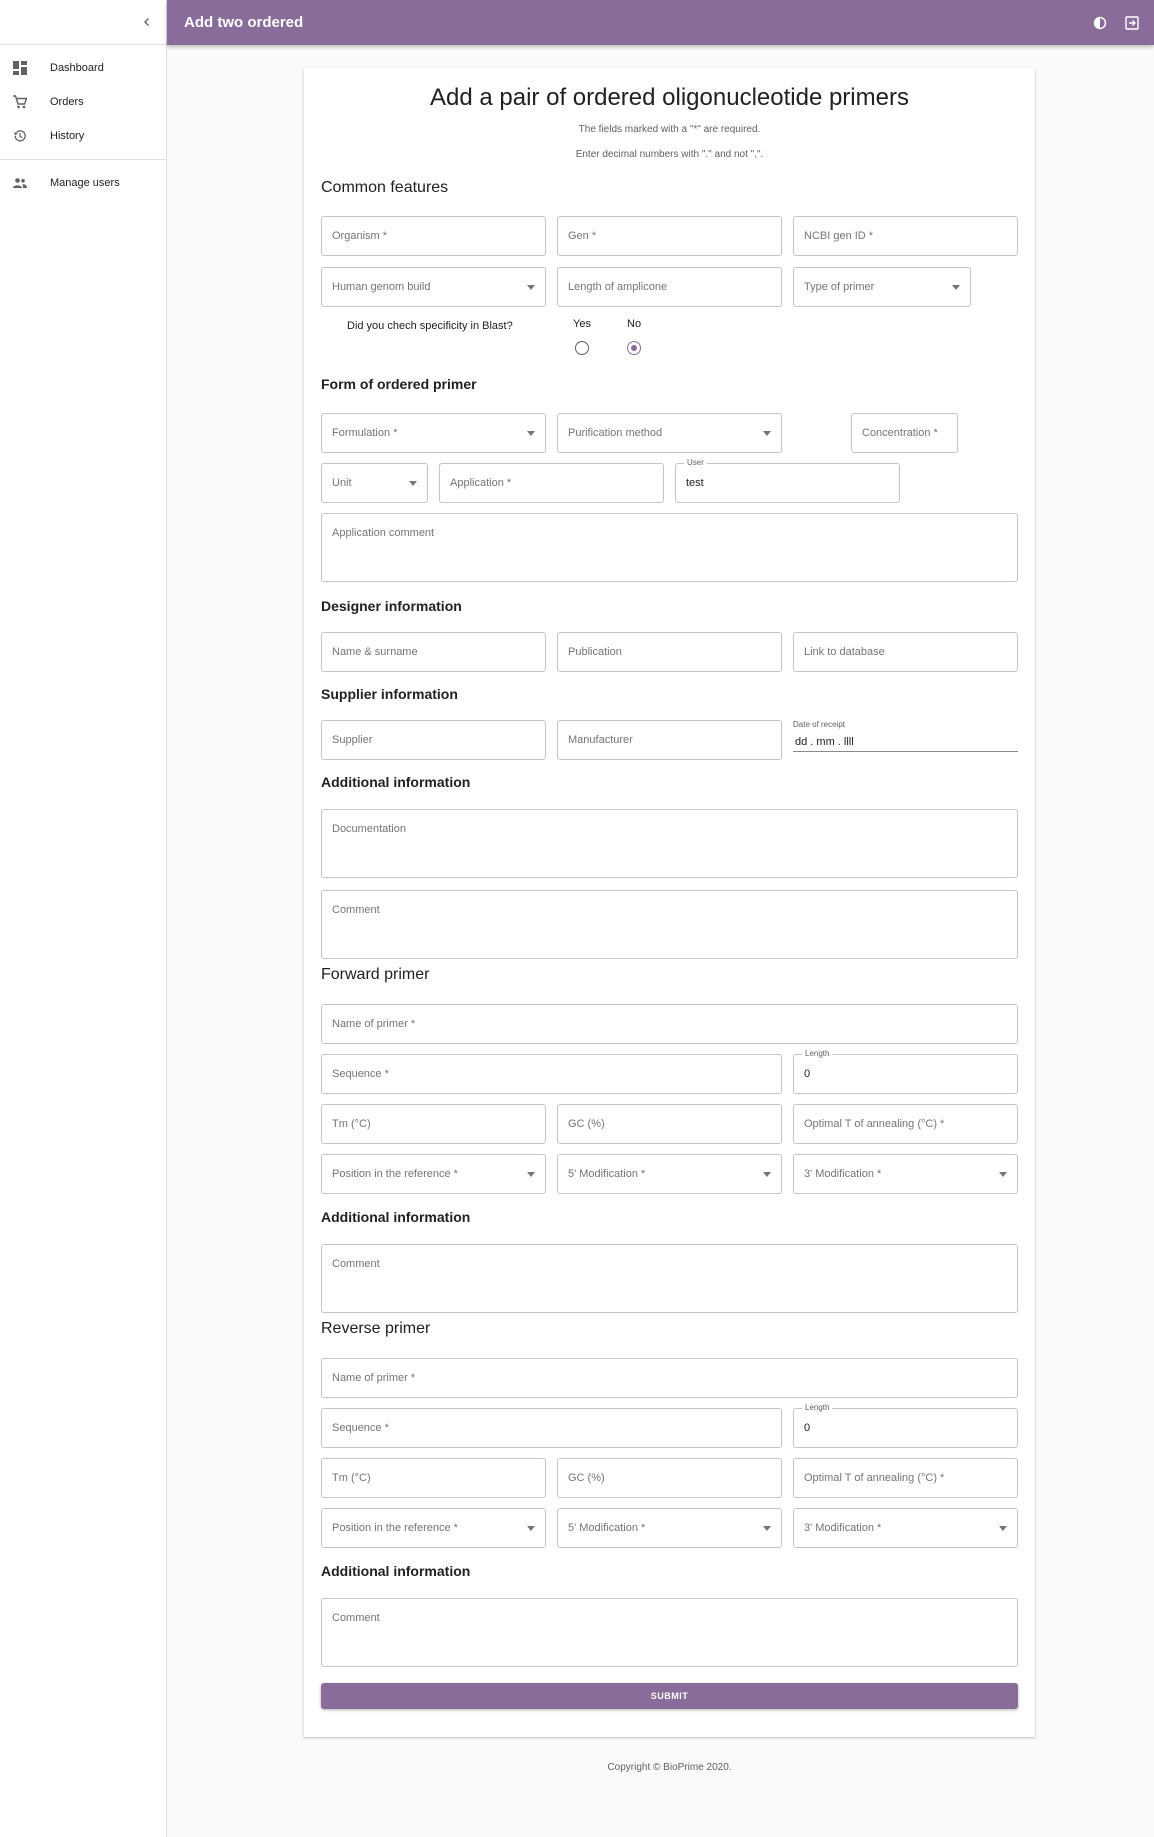  What do you see at coordinates (905, 1478) in the screenshot?
I see `reverse-annealing-field: Optimal T of annealing (°C) *` at bounding box center [905, 1478].